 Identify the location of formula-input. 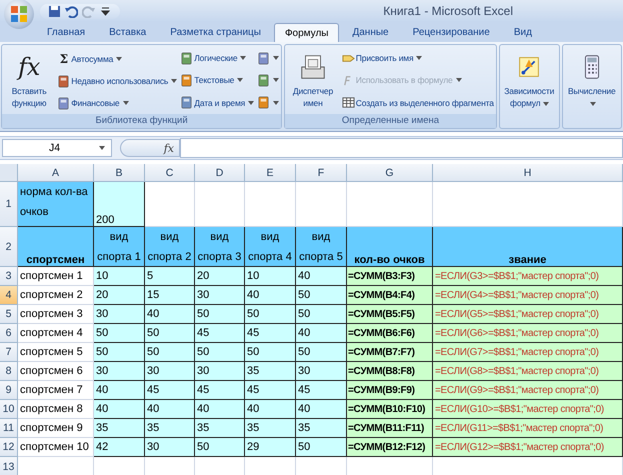
(401, 148).